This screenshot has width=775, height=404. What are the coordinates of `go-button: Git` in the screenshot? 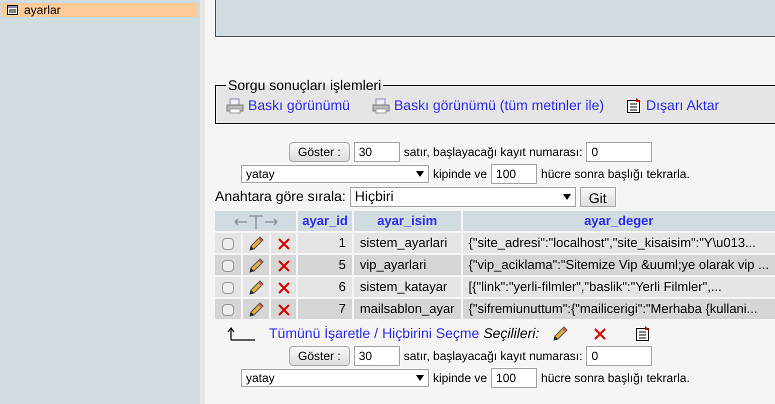 It's located at (598, 196).